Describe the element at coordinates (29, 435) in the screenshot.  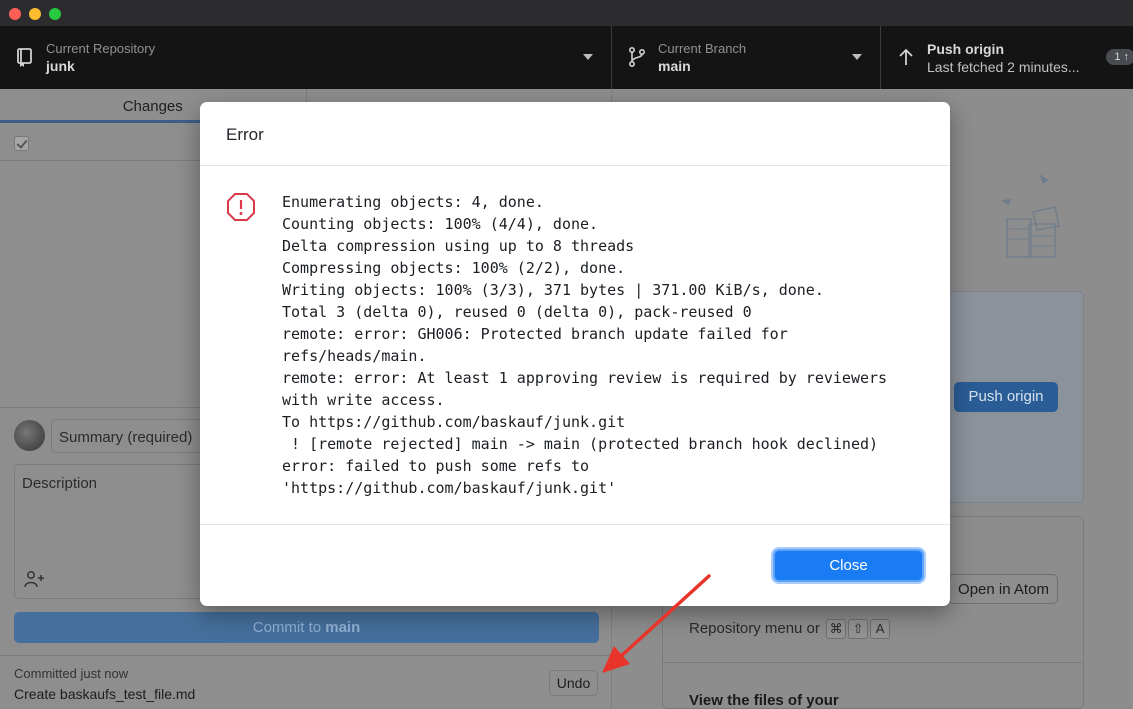
I see `avatar` at that location.